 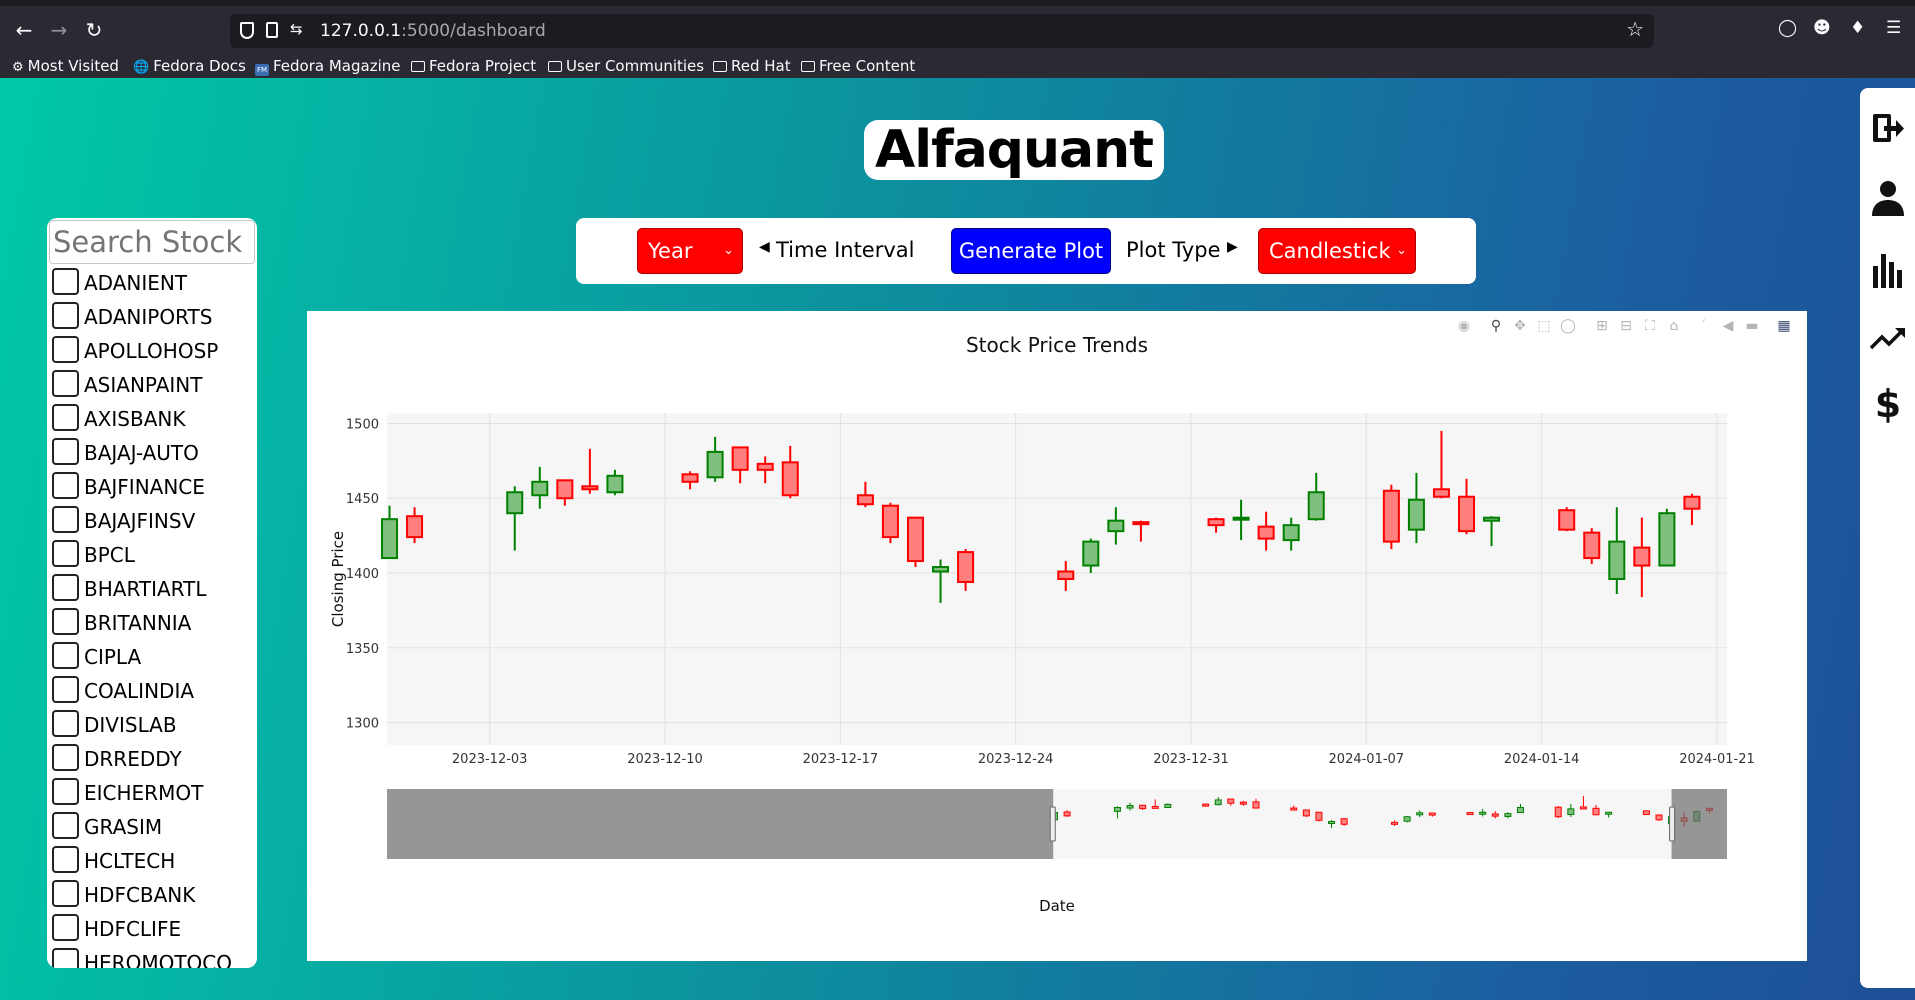 I want to click on bookmark-fedora-magazine: FM Fedora Magazine, so click(x=328, y=66).